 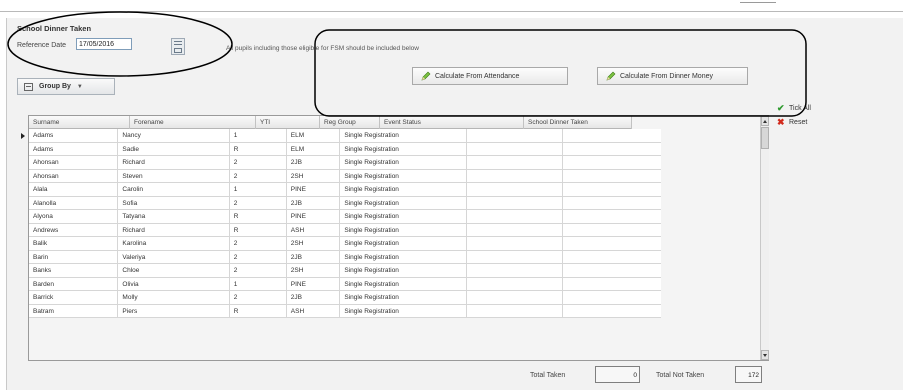 What do you see at coordinates (174, 176) in the screenshot?
I see `cell-forename: Steven` at bounding box center [174, 176].